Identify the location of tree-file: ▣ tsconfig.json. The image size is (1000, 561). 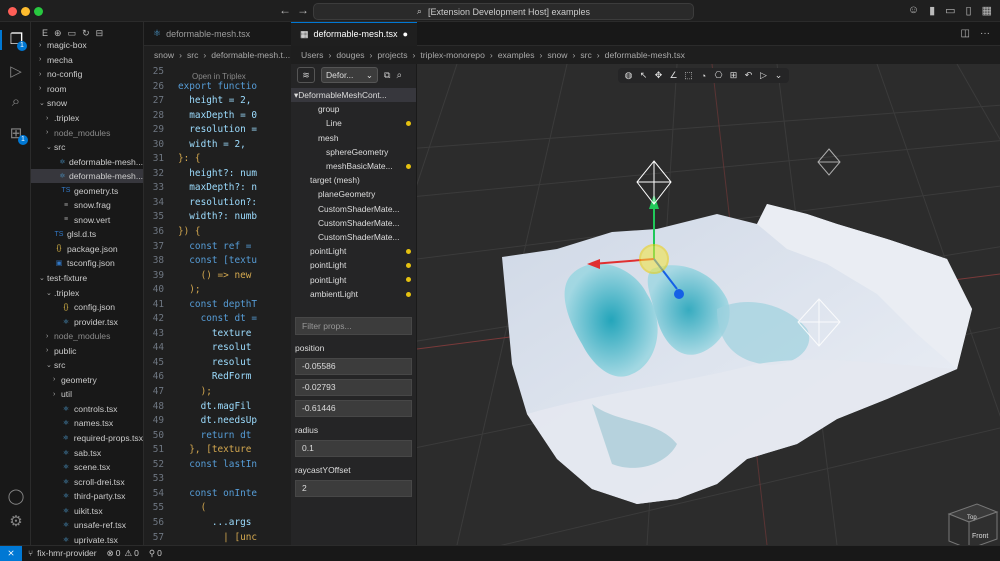
(87, 263).